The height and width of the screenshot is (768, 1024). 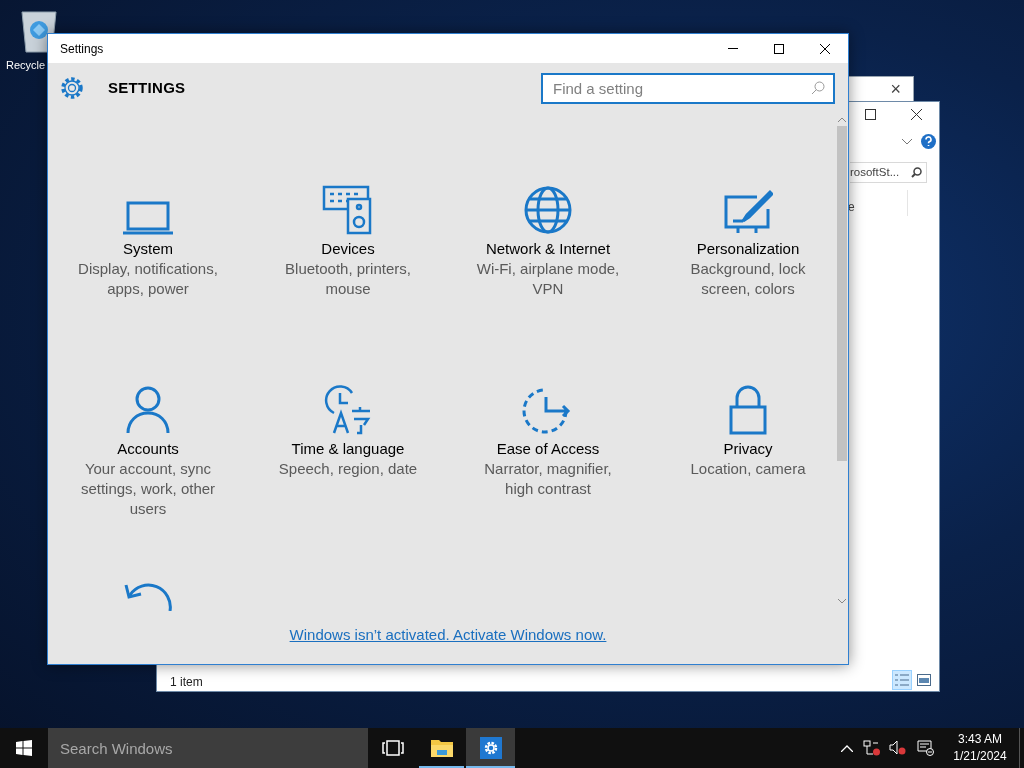 I want to click on search-field: Find a setting, so click(x=688, y=88).